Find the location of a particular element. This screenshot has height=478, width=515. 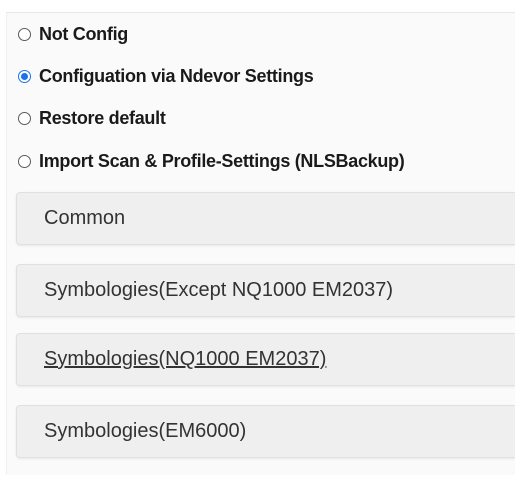

section-symbologies-em6000-label: Symbologies(EM6000) is located at coordinates (145, 431).